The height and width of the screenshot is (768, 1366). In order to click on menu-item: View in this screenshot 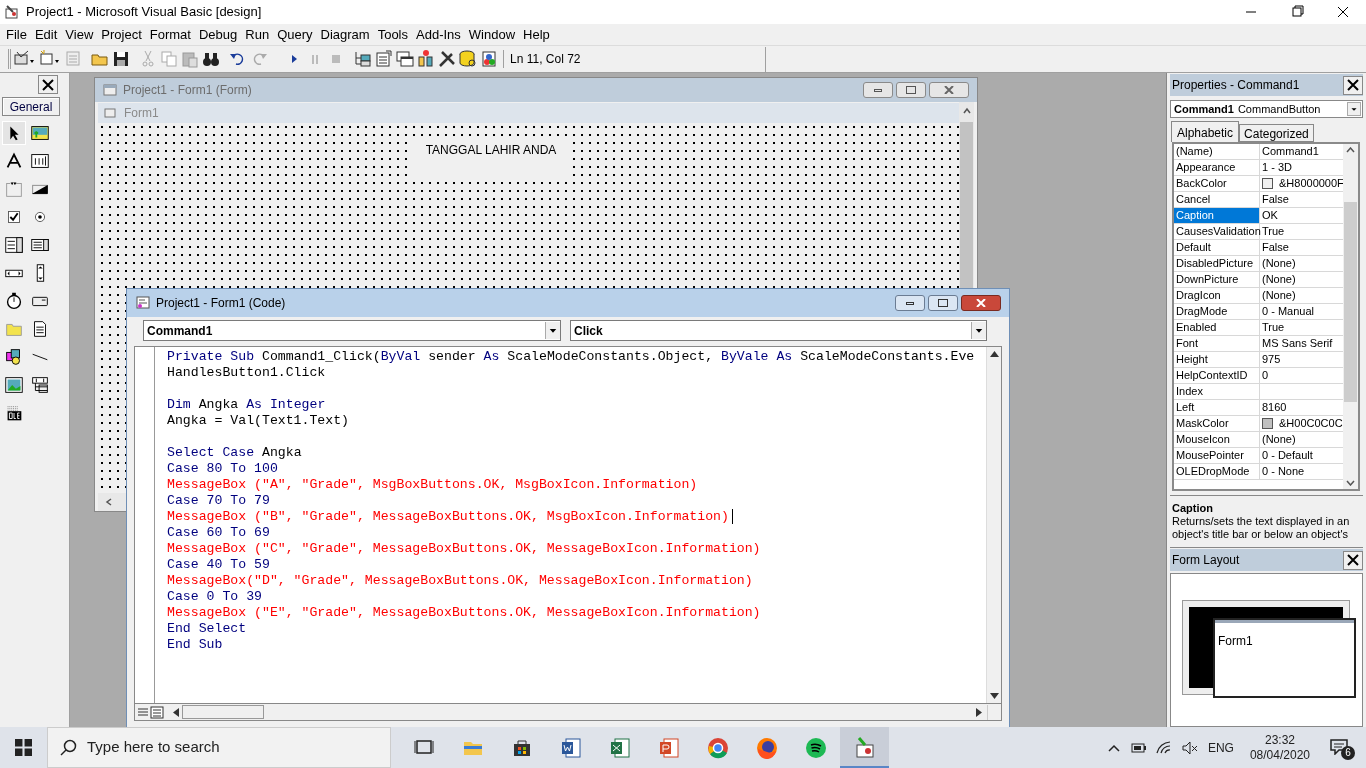, I will do `click(79, 34)`.